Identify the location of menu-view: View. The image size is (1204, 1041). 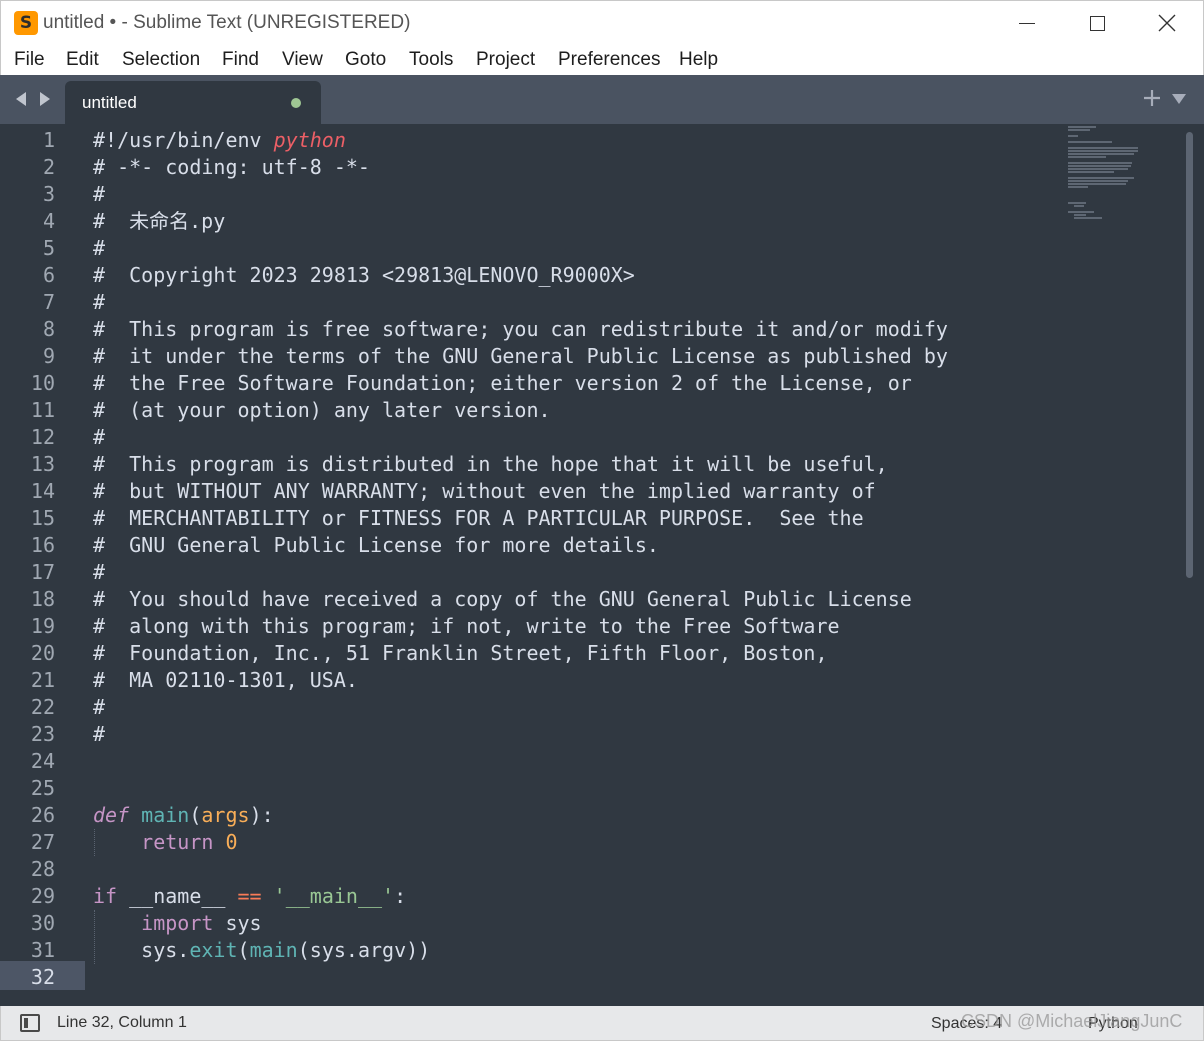
(302, 60).